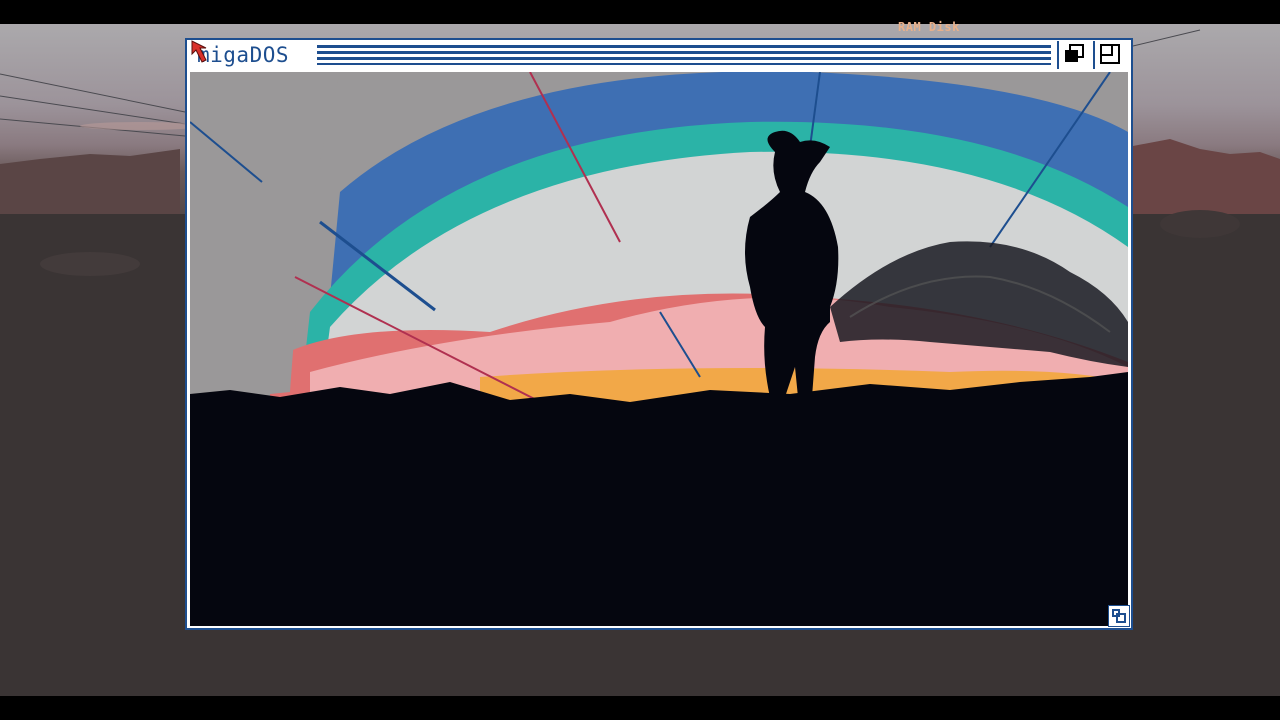 Image resolution: width=1280 pixels, height=720 pixels. I want to click on zoom-icon, so click(1110, 54).